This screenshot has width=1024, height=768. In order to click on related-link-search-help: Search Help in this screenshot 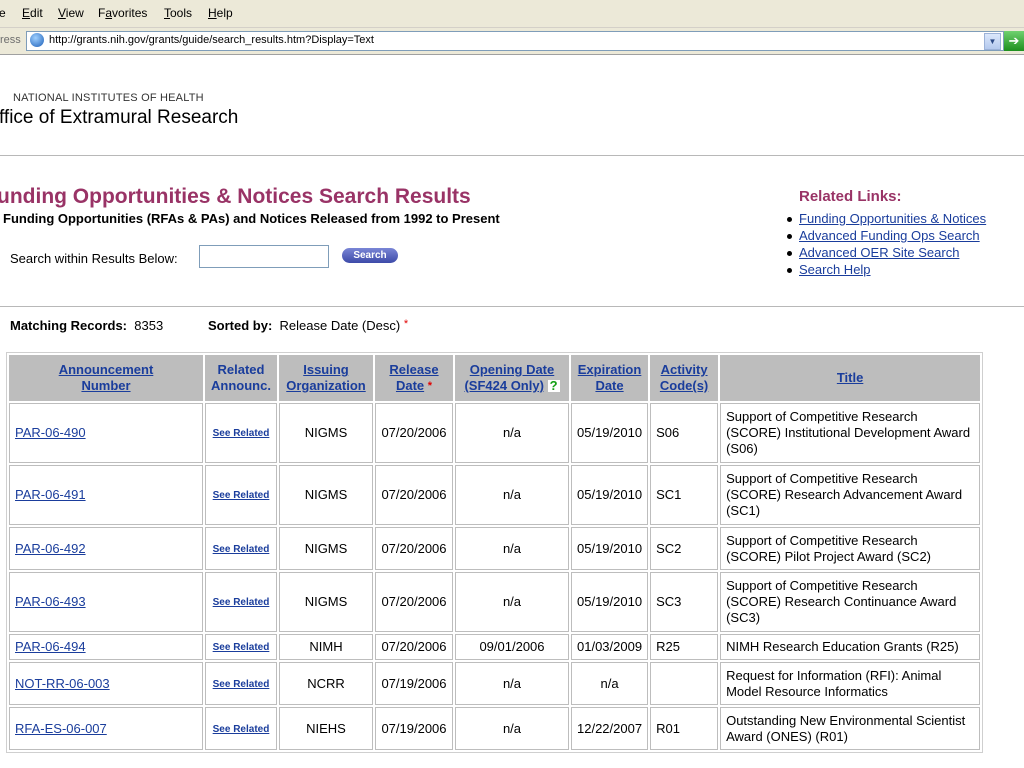, I will do `click(835, 269)`.